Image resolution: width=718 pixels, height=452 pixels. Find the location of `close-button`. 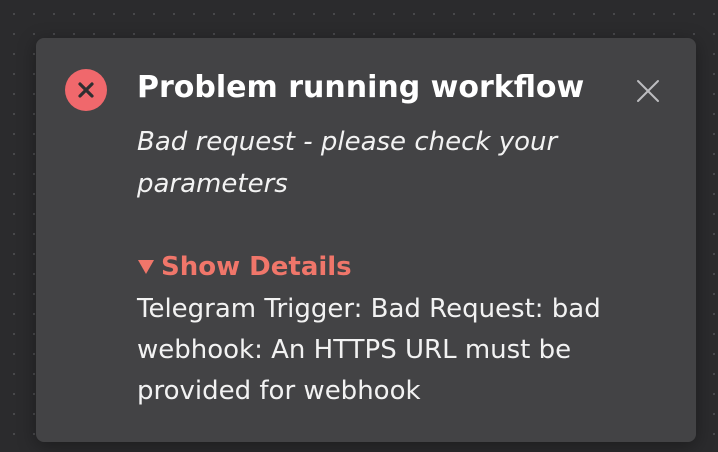

close-button is located at coordinates (648, 91).